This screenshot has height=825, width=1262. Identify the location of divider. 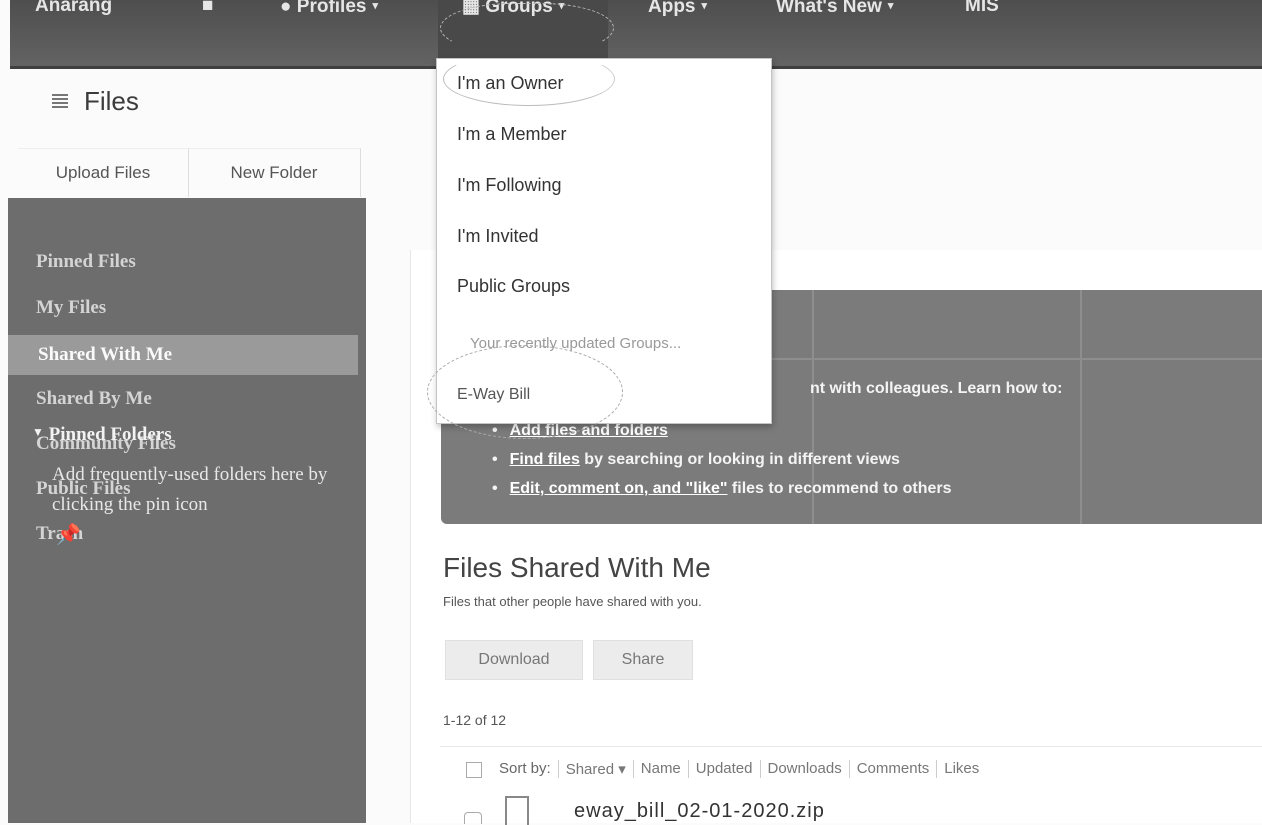
(851, 746).